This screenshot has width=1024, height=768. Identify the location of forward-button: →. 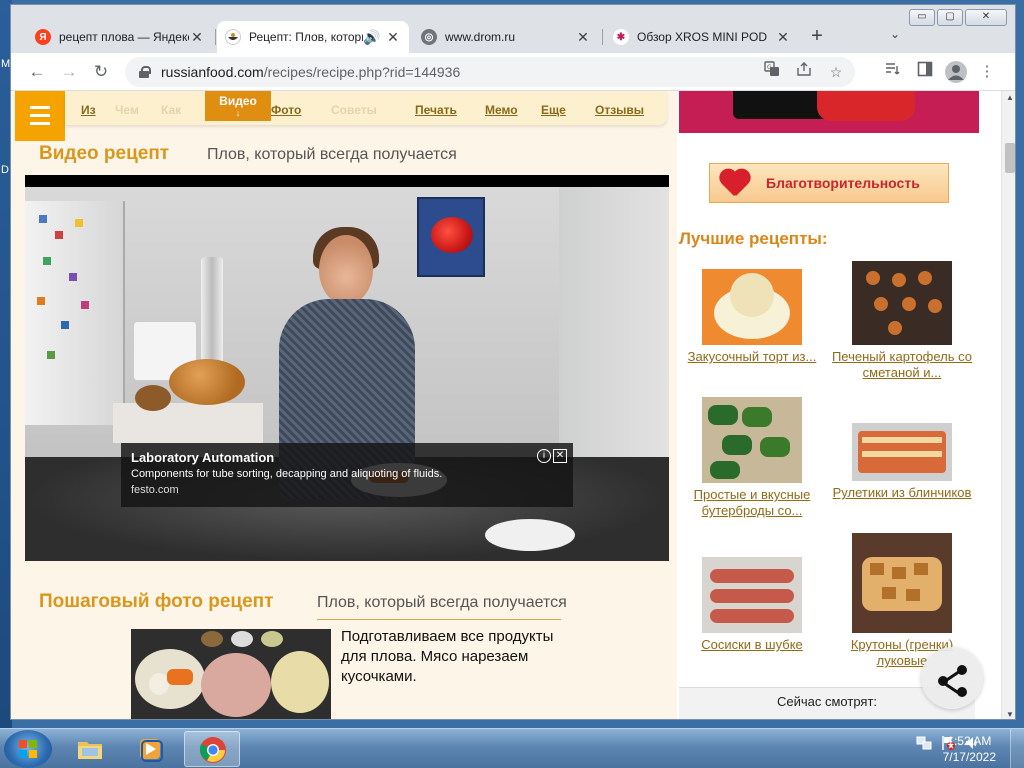
(69, 72).